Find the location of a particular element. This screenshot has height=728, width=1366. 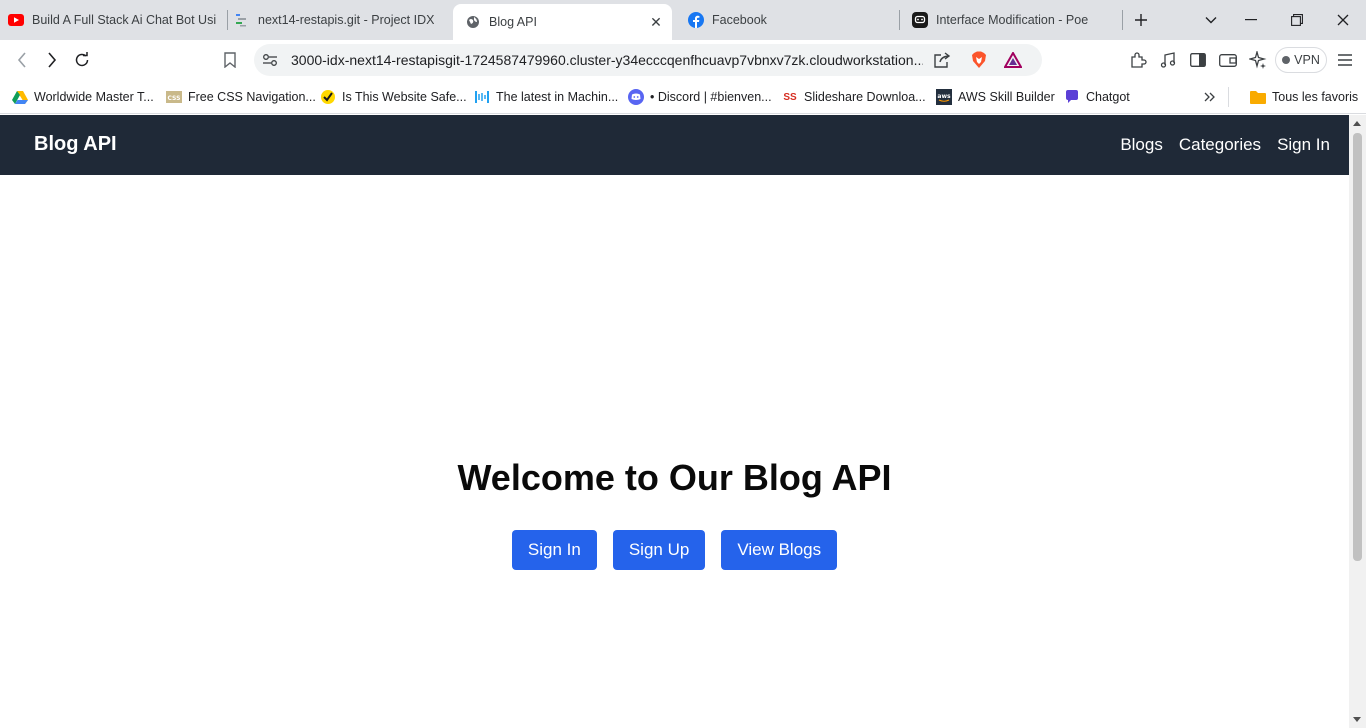

svg-text: CSS is located at coordinates (174, 98).